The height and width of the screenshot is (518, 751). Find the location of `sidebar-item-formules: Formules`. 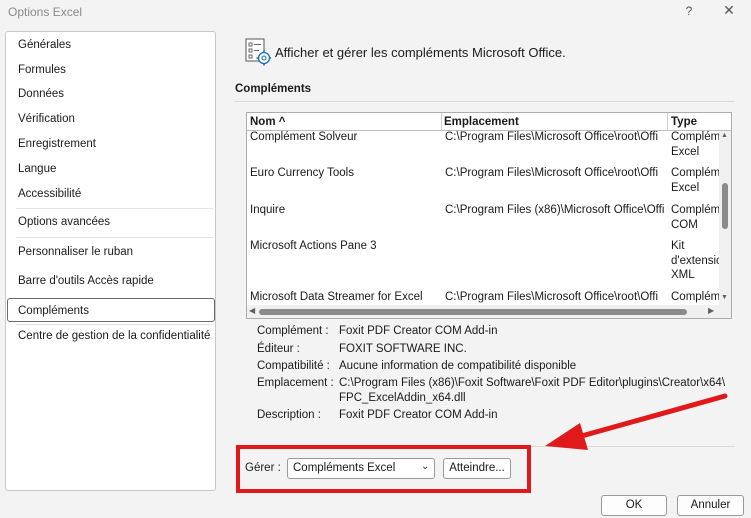

sidebar-item-formules: Formules is located at coordinates (42, 70).